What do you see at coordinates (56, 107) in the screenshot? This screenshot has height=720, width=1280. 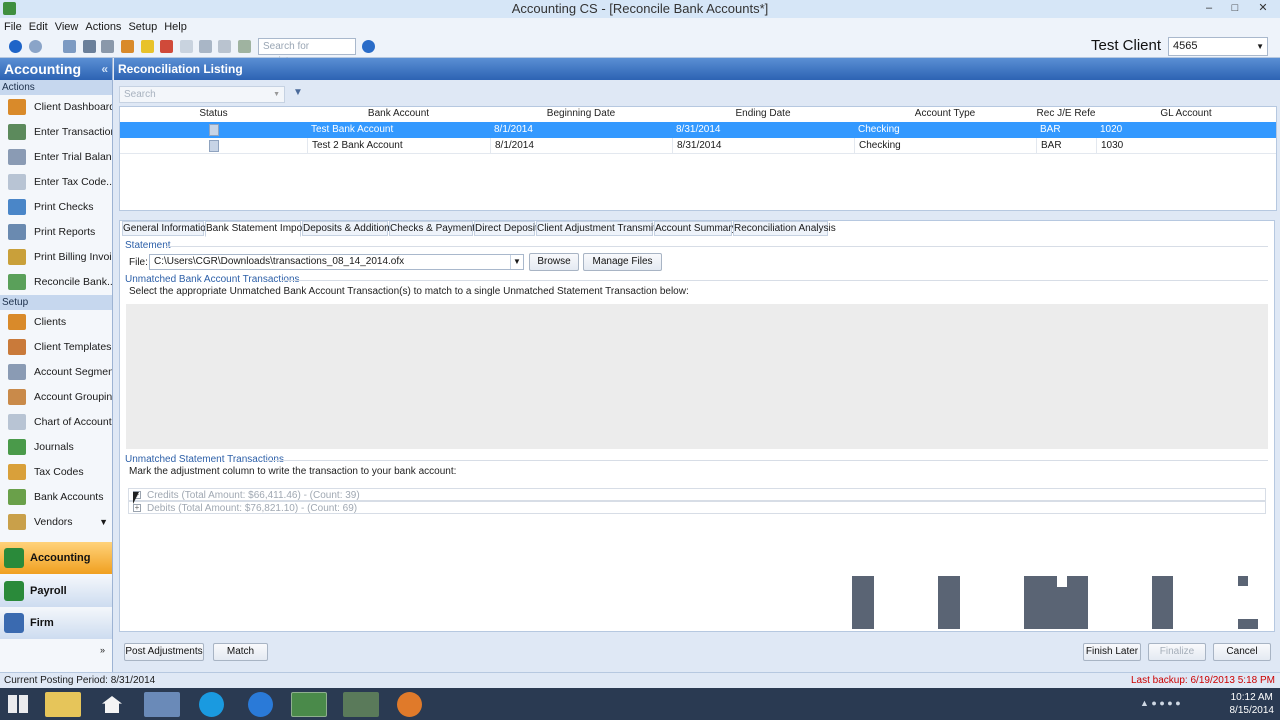 I see `sidebar-item-client-dashboard: Client Dashboard` at bounding box center [56, 107].